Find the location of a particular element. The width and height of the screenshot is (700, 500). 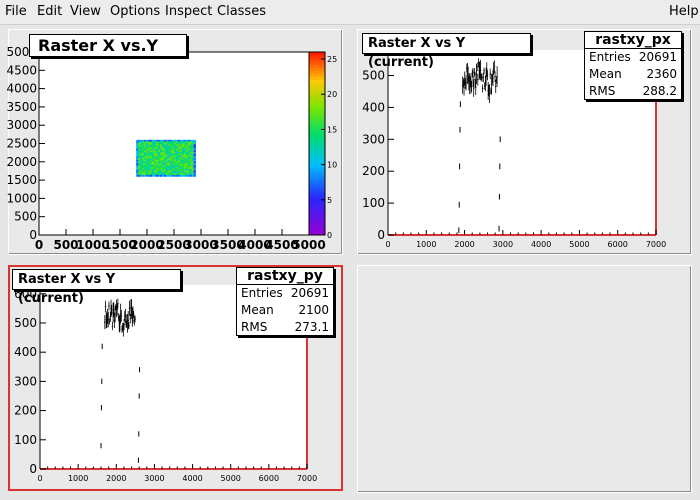

stats-box-py: rastxy_py Entries 20691 Mean 2100 RMS 273.1 is located at coordinates (285, 301).